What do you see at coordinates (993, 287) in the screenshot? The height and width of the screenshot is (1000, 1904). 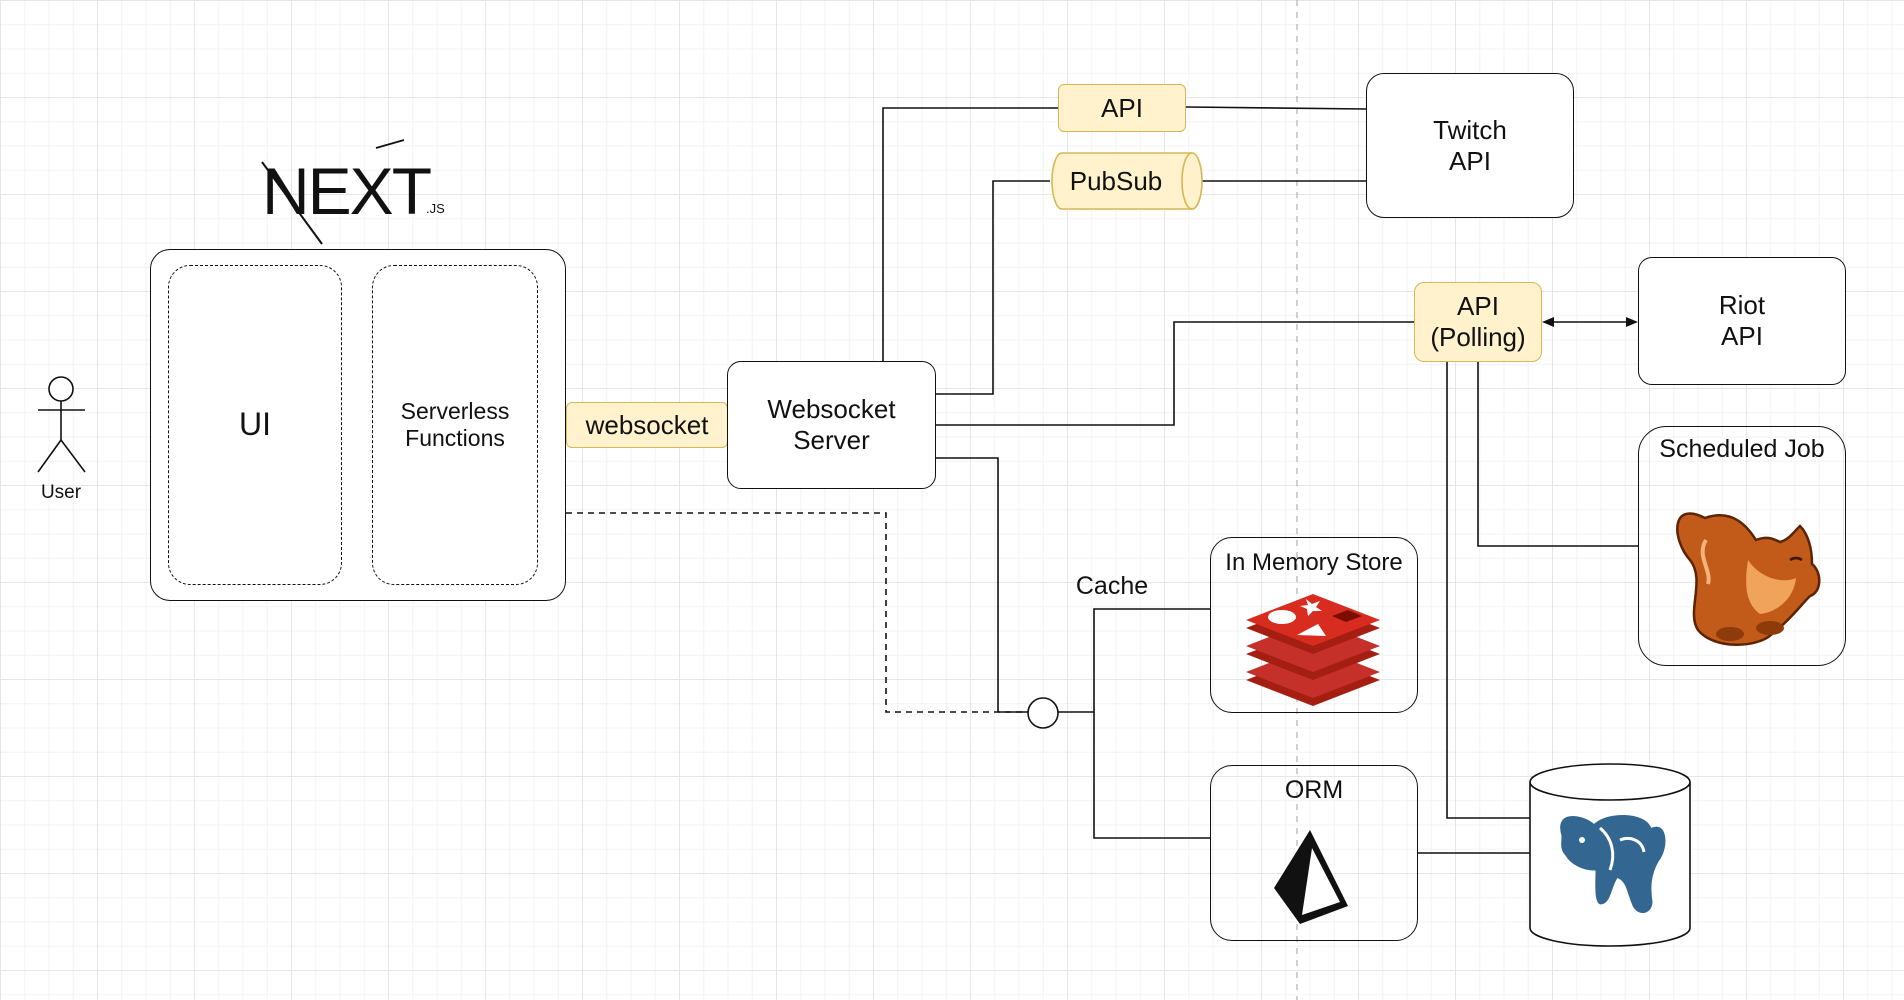 I see `server-to-pubsub-connector` at bounding box center [993, 287].